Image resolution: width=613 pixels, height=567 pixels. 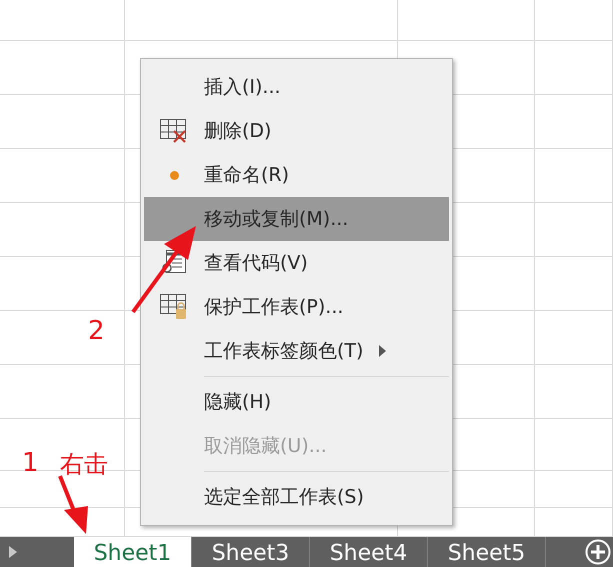 What do you see at coordinates (284, 497) in the screenshot?
I see `menu-item-label: 选定全部工作表(S)` at bounding box center [284, 497].